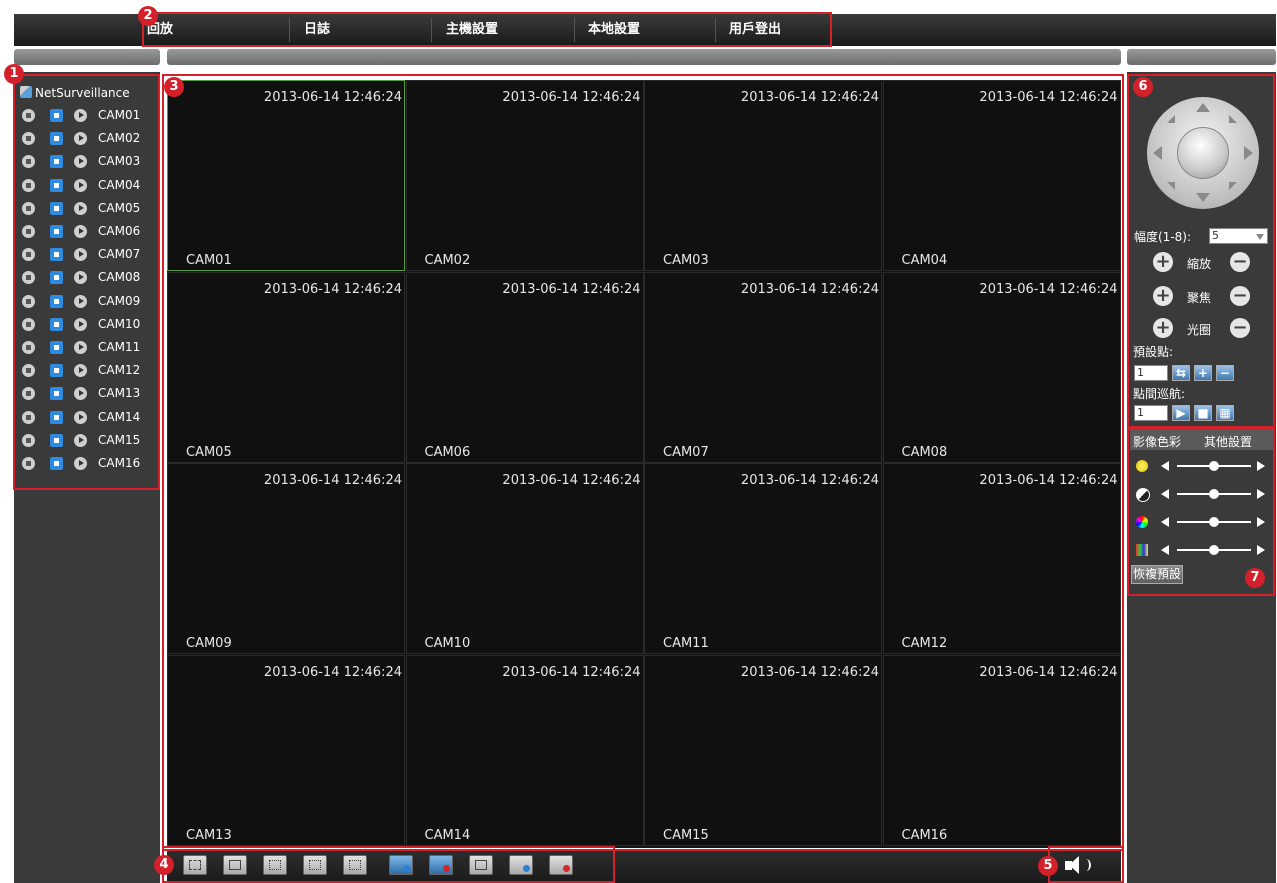 Image resolution: width=1277 pixels, height=883 pixels. Describe the element at coordinates (87, 57) in the screenshot. I see `left-header-strip` at that location.